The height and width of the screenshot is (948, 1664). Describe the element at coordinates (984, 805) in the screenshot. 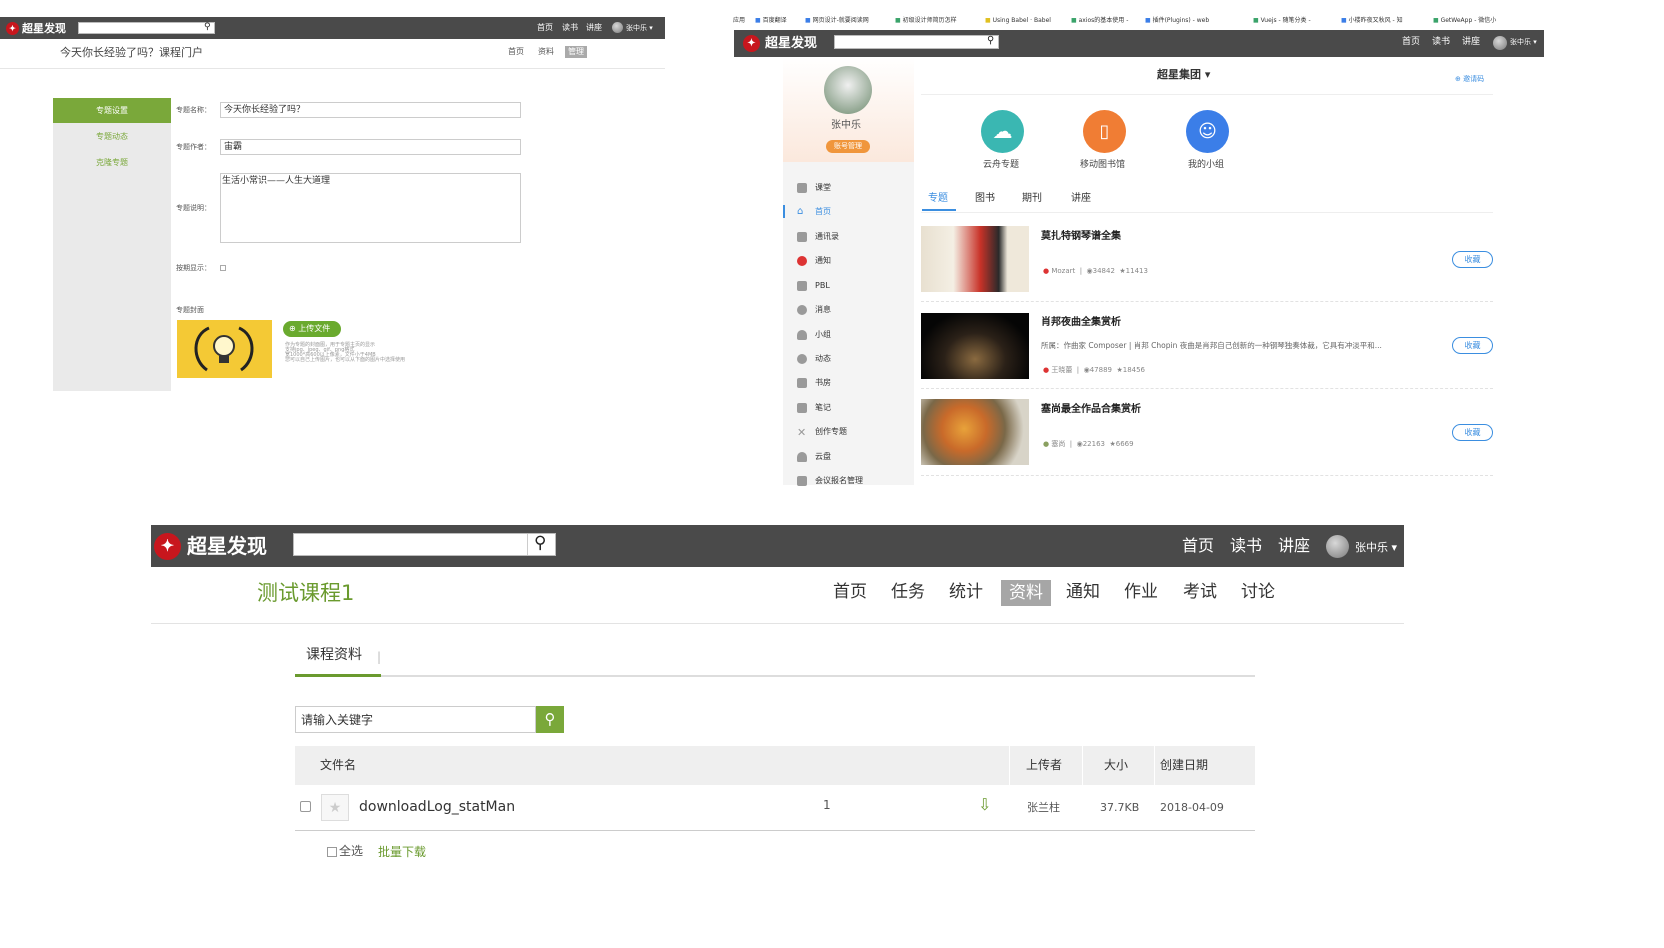

I see `cloud-download-icon: ⇩` at that location.